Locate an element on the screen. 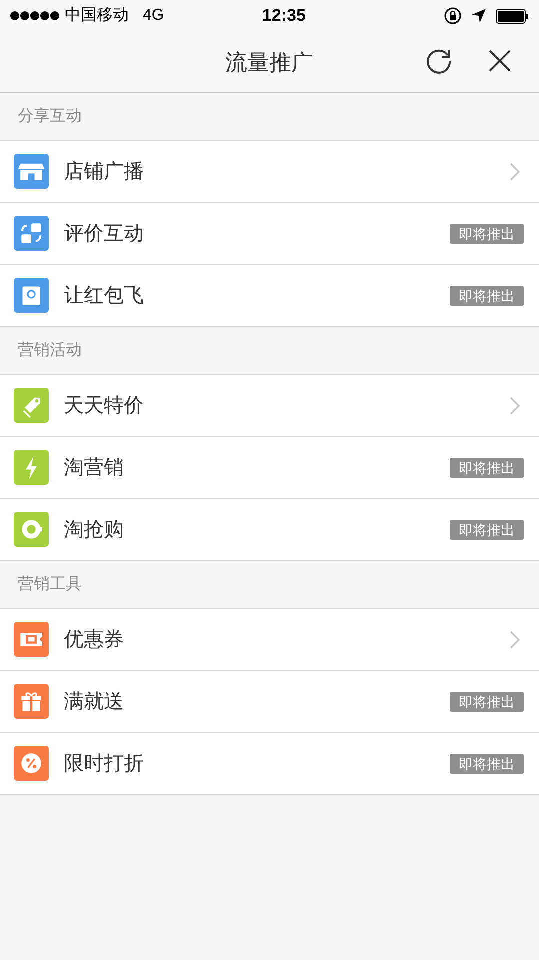  item-label: 天天特价 is located at coordinates (104, 406).